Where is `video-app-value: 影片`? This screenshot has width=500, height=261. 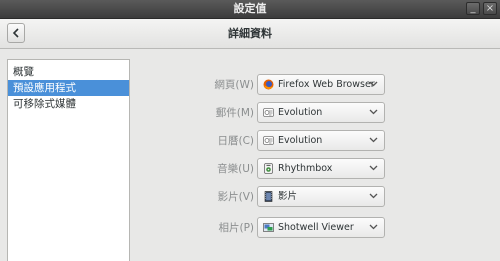
video-app-value: 影片 is located at coordinates (288, 196).